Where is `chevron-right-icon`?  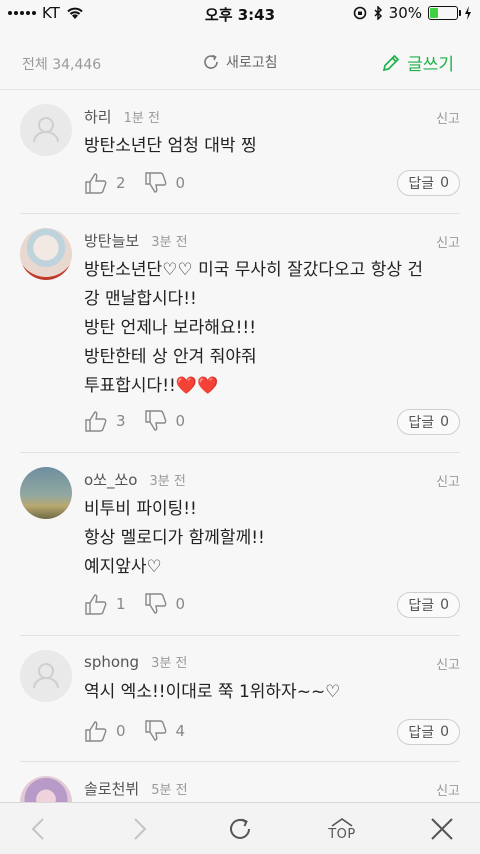 chevron-right-icon is located at coordinates (140, 829).